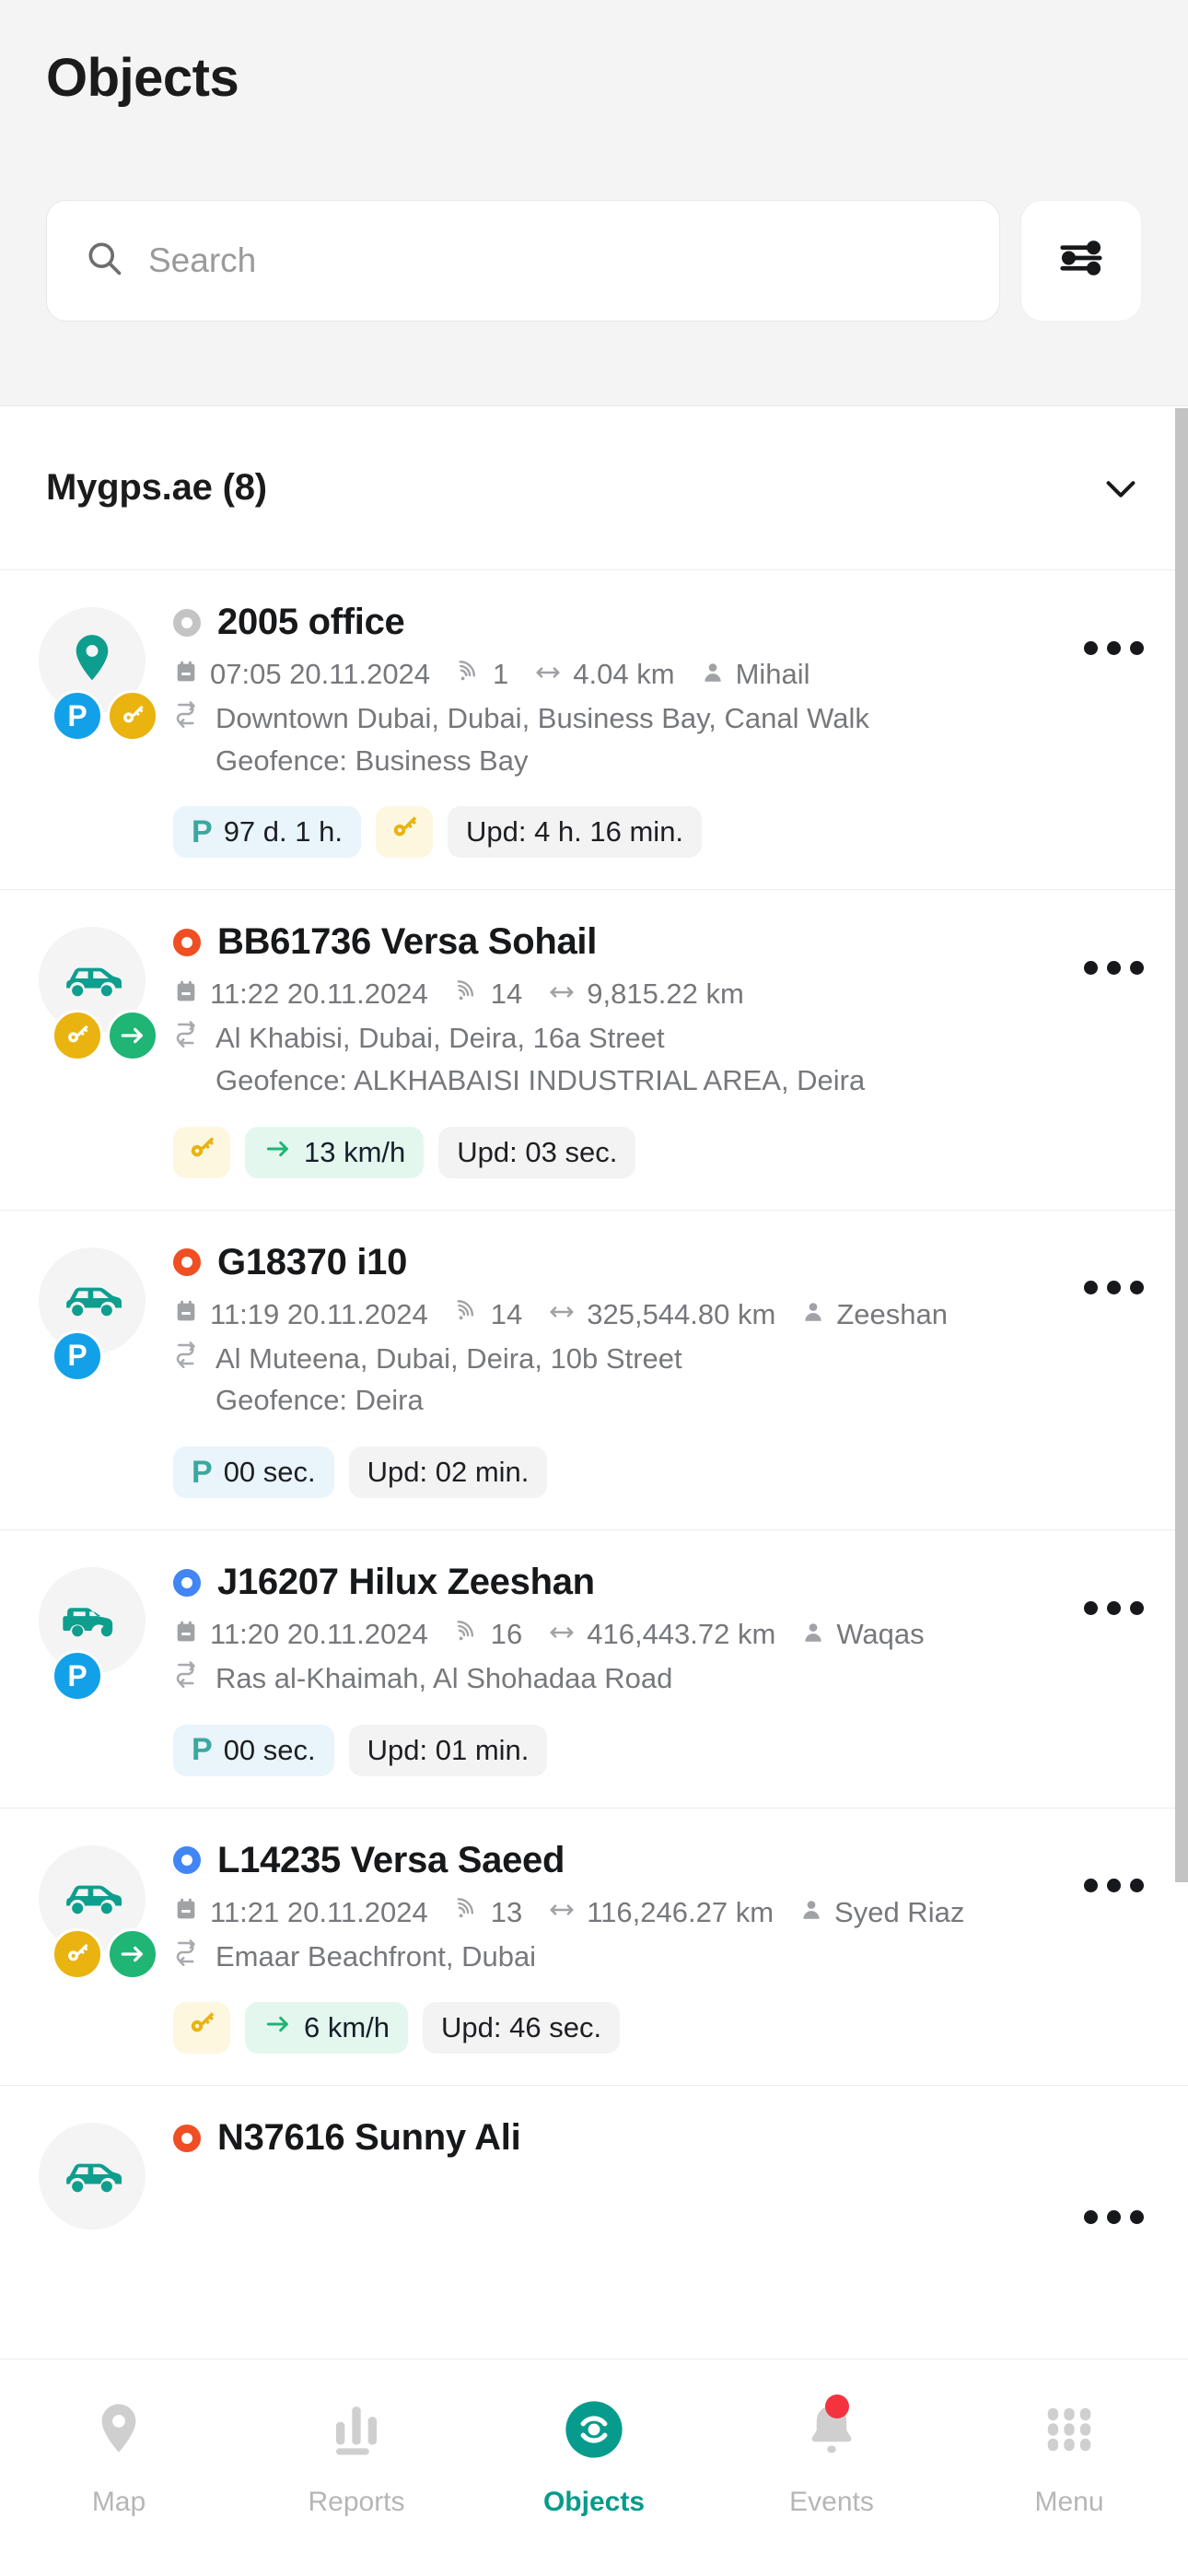 Image resolution: width=1188 pixels, height=2576 pixels. I want to click on object-row: P J16207 Hilux Zeeshan 11:20 20.11.2024, so click(594, 1669).